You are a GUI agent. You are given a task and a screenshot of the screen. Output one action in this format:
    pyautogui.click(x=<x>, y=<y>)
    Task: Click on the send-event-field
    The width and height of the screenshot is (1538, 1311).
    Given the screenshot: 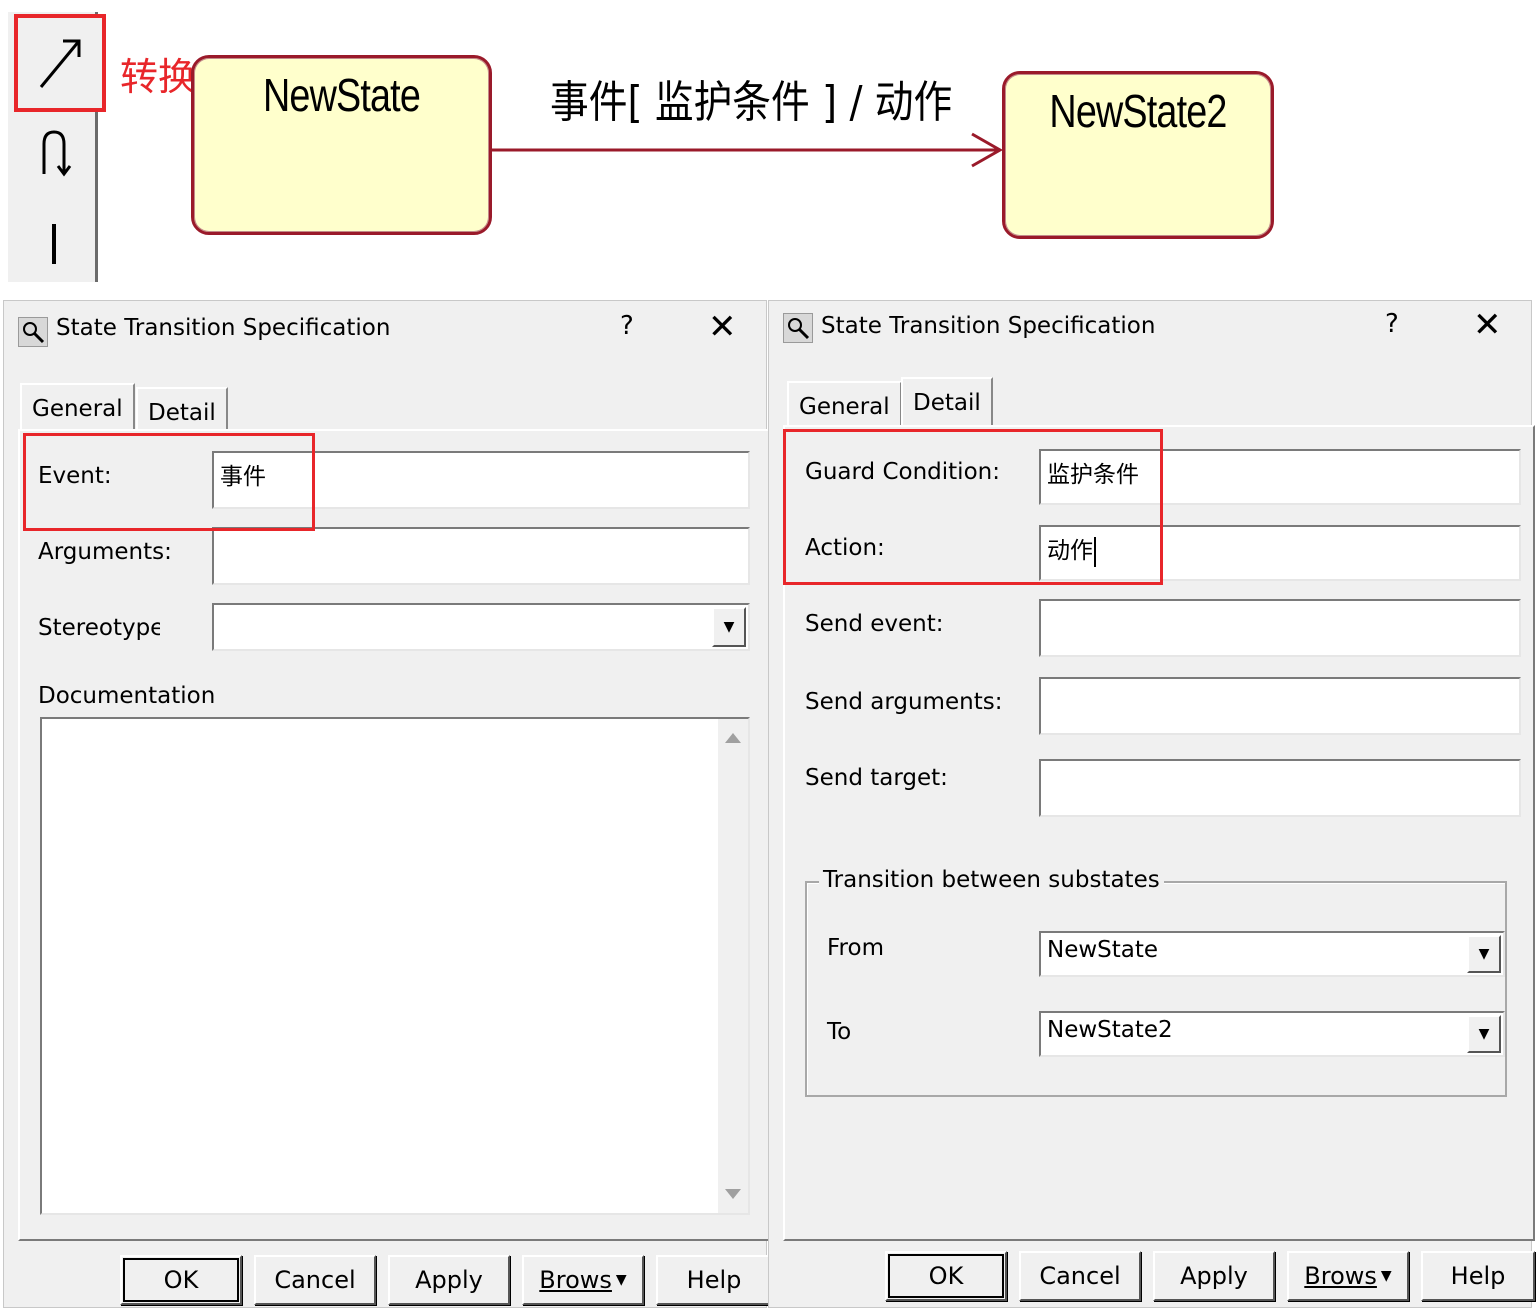 What is the action you would take?
    pyautogui.click(x=1280, y=628)
    